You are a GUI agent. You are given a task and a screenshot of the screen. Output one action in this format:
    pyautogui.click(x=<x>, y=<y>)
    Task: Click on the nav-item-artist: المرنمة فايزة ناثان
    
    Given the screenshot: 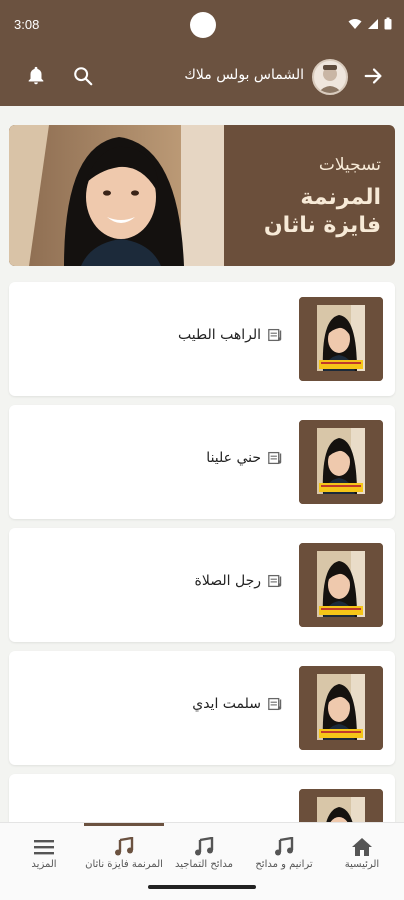 What is the action you would take?
    pyautogui.click(x=124, y=853)
    